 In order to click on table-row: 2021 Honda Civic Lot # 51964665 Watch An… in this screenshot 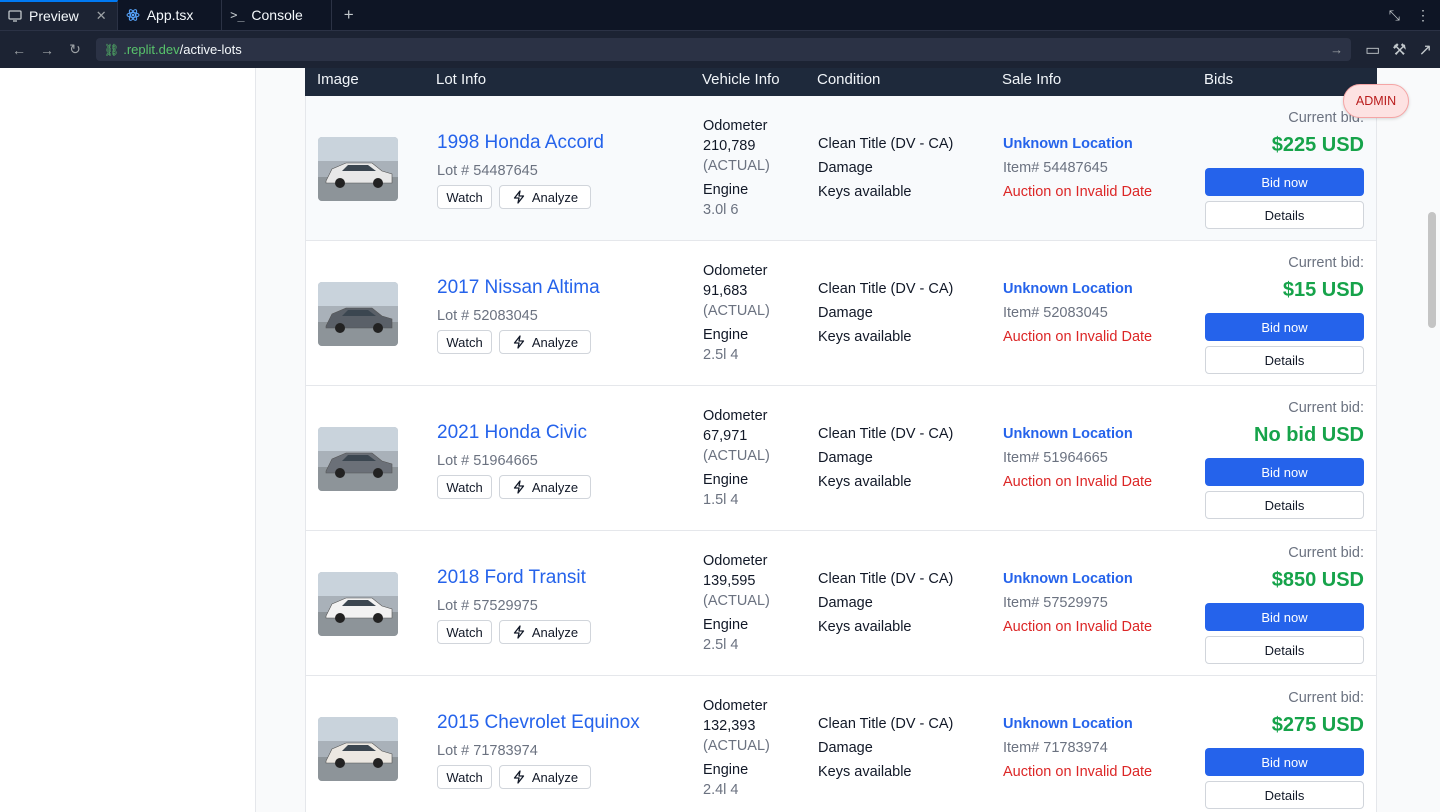, I will do `click(841, 458)`.